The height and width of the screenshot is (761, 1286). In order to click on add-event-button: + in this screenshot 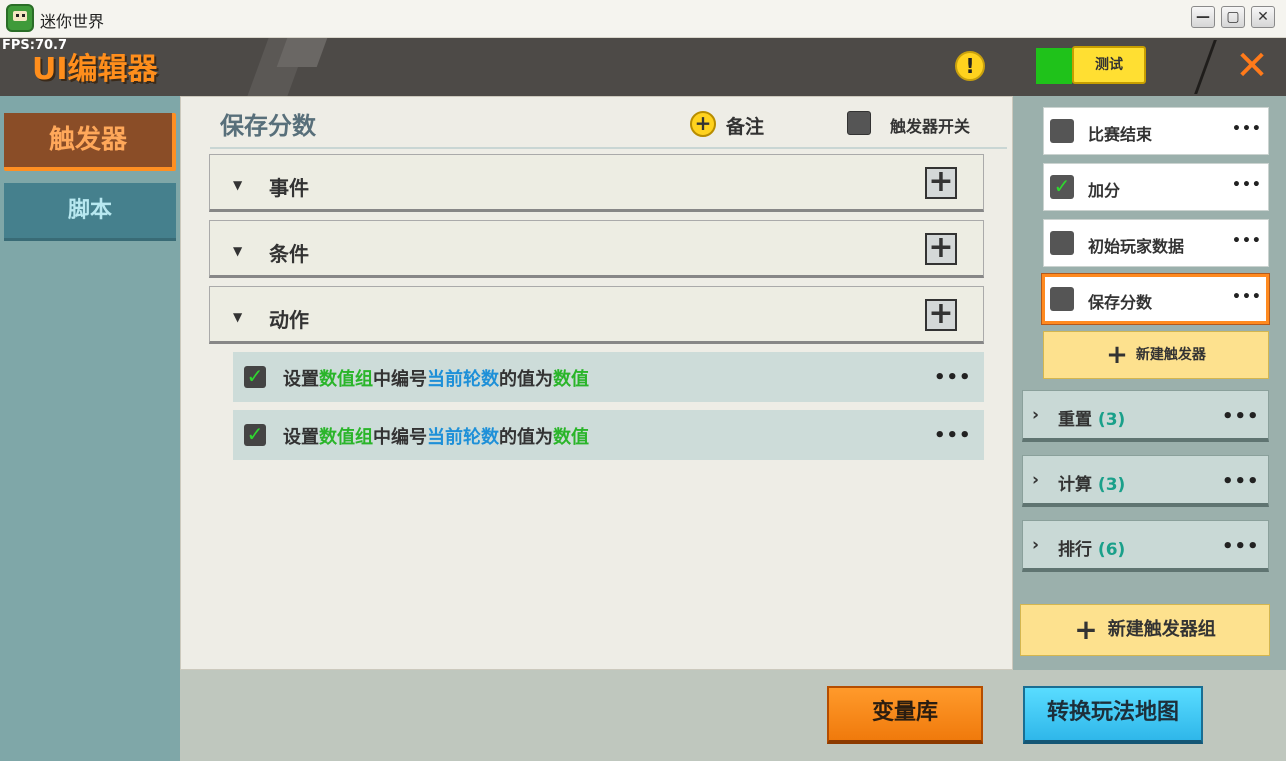, I will do `click(941, 183)`.